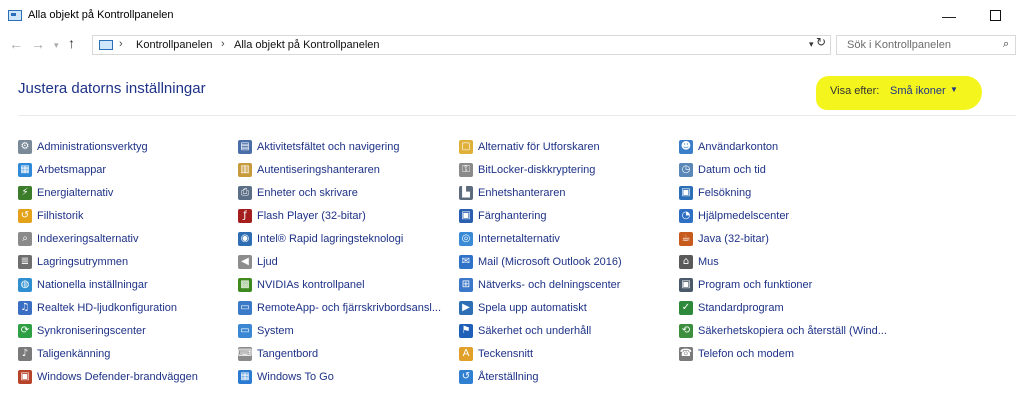 The height and width of the screenshot is (394, 1016). What do you see at coordinates (540, 244) in the screenshot?
I see `control-panel-item-internetalternativ: ◎ Internetalternativ` at bounding box center [540, 244].